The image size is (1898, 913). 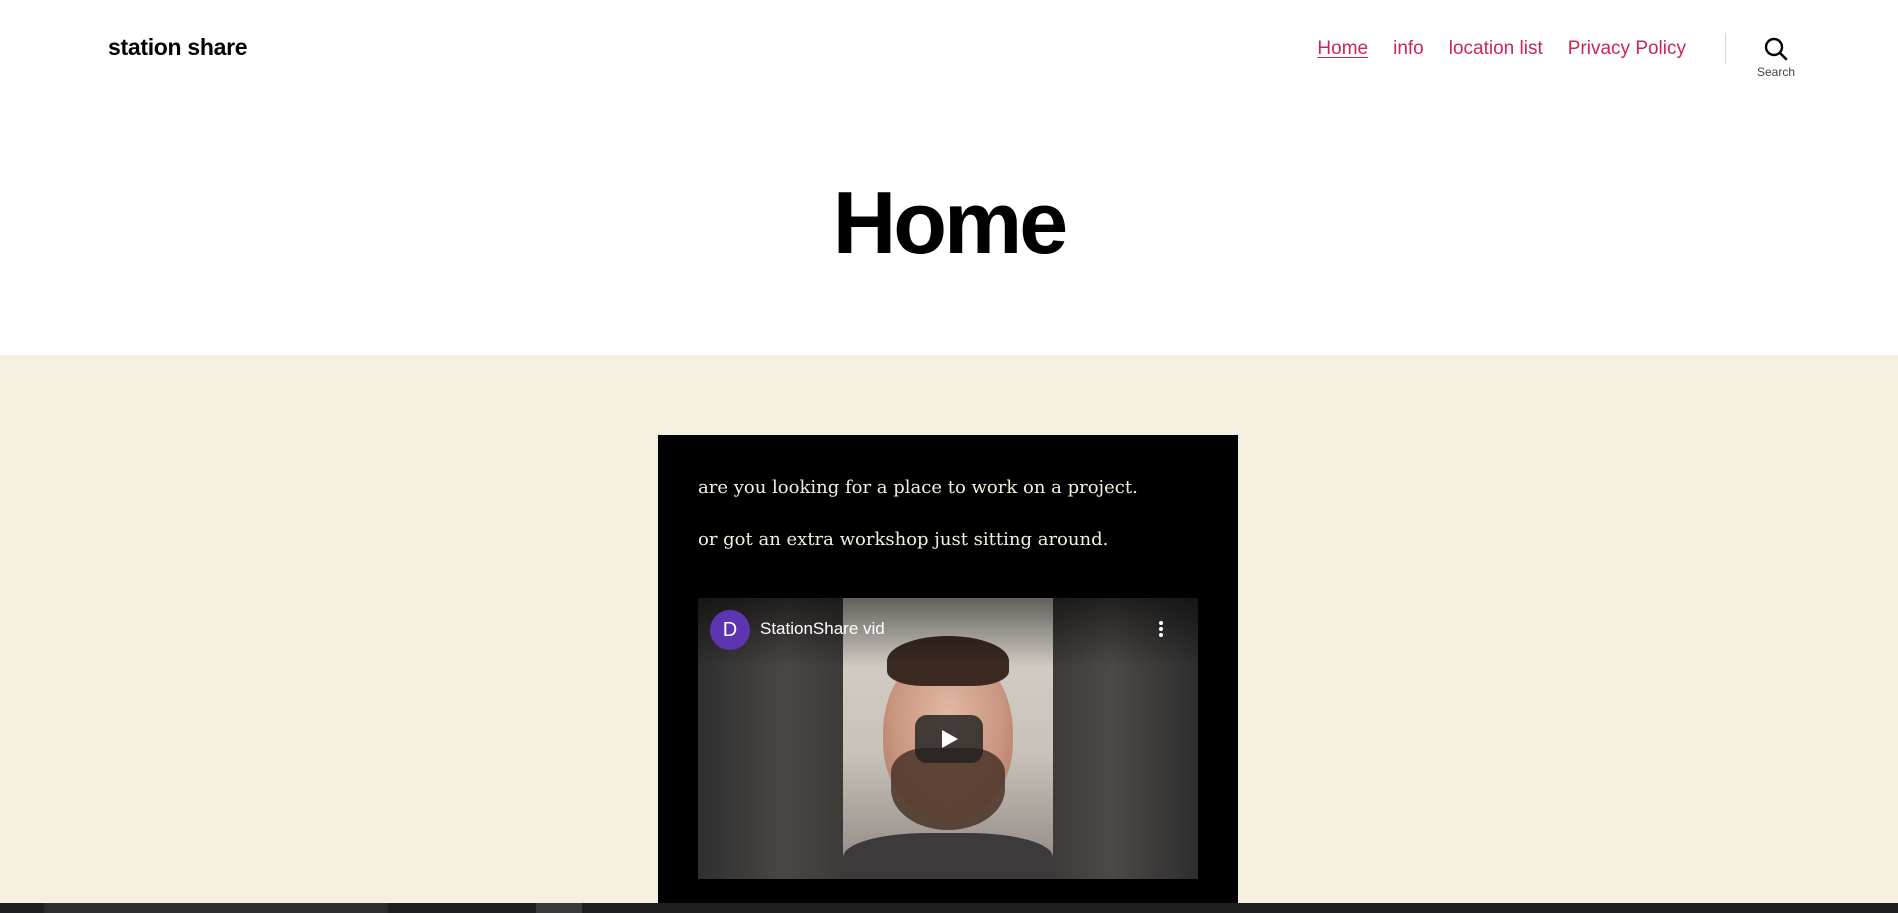 What do you see at coordinates (822, 629) in the screenshot?
I see `video-title: StationShare vid` at bounding box center [822, 629].